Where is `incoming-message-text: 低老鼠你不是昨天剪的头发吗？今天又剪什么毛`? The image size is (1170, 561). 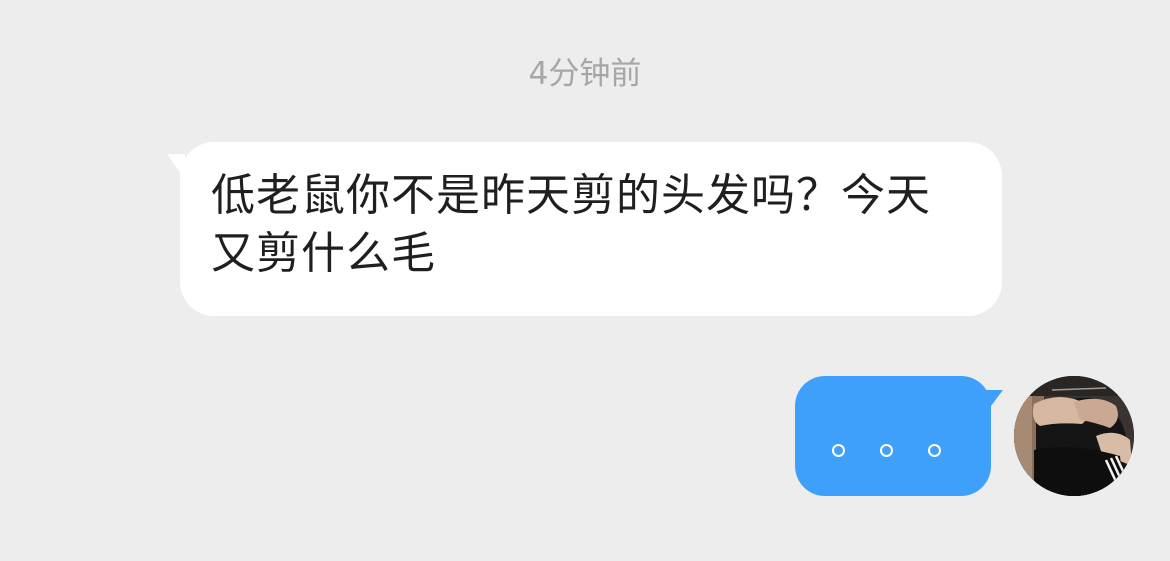 incoming-message-text: 低老鼠你不是昨天剪的头发吗？今天又剪什么毛 is located at coordinates (571, 224).